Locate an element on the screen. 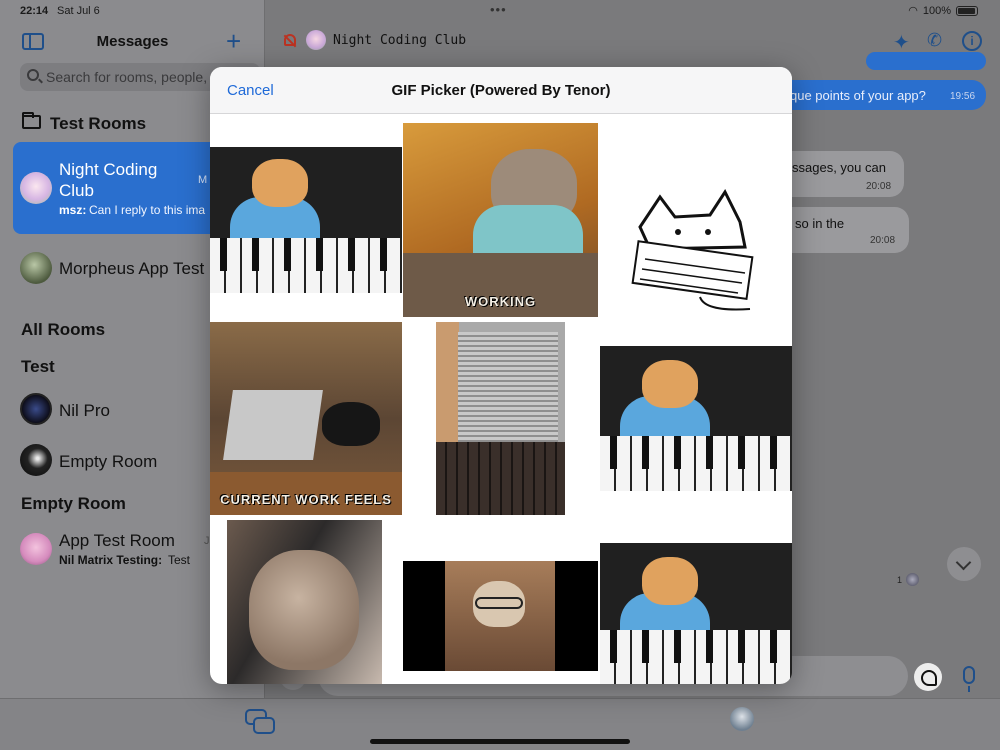 This screenshot has width=1000, height=750. multitask-dots-icon: ••• is located at coordinates (498, 9).